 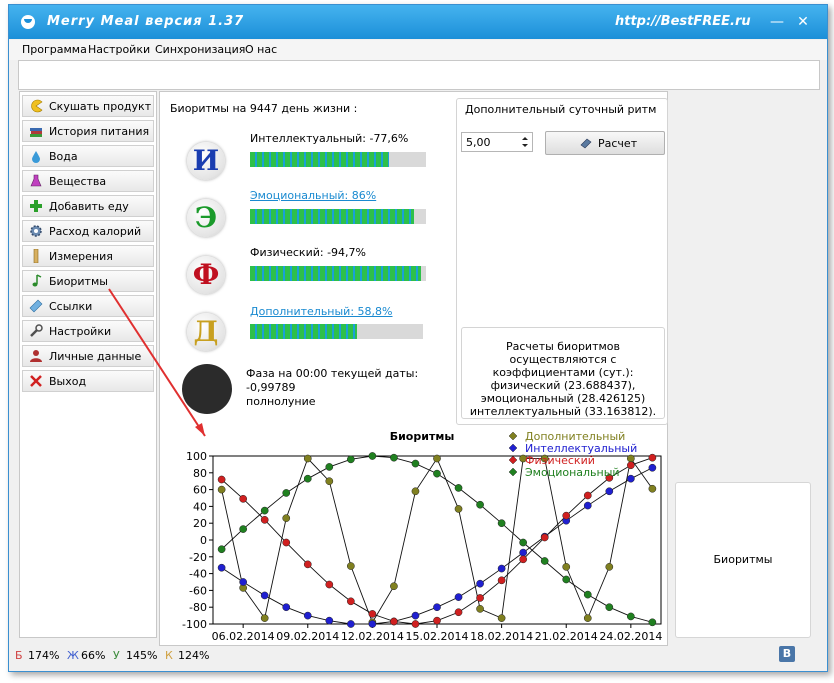 What do you see at coordinates (630, 636) in the screenshot?
I see `x-tick-label: 24.02.2014` at bounding box center [630, 636].